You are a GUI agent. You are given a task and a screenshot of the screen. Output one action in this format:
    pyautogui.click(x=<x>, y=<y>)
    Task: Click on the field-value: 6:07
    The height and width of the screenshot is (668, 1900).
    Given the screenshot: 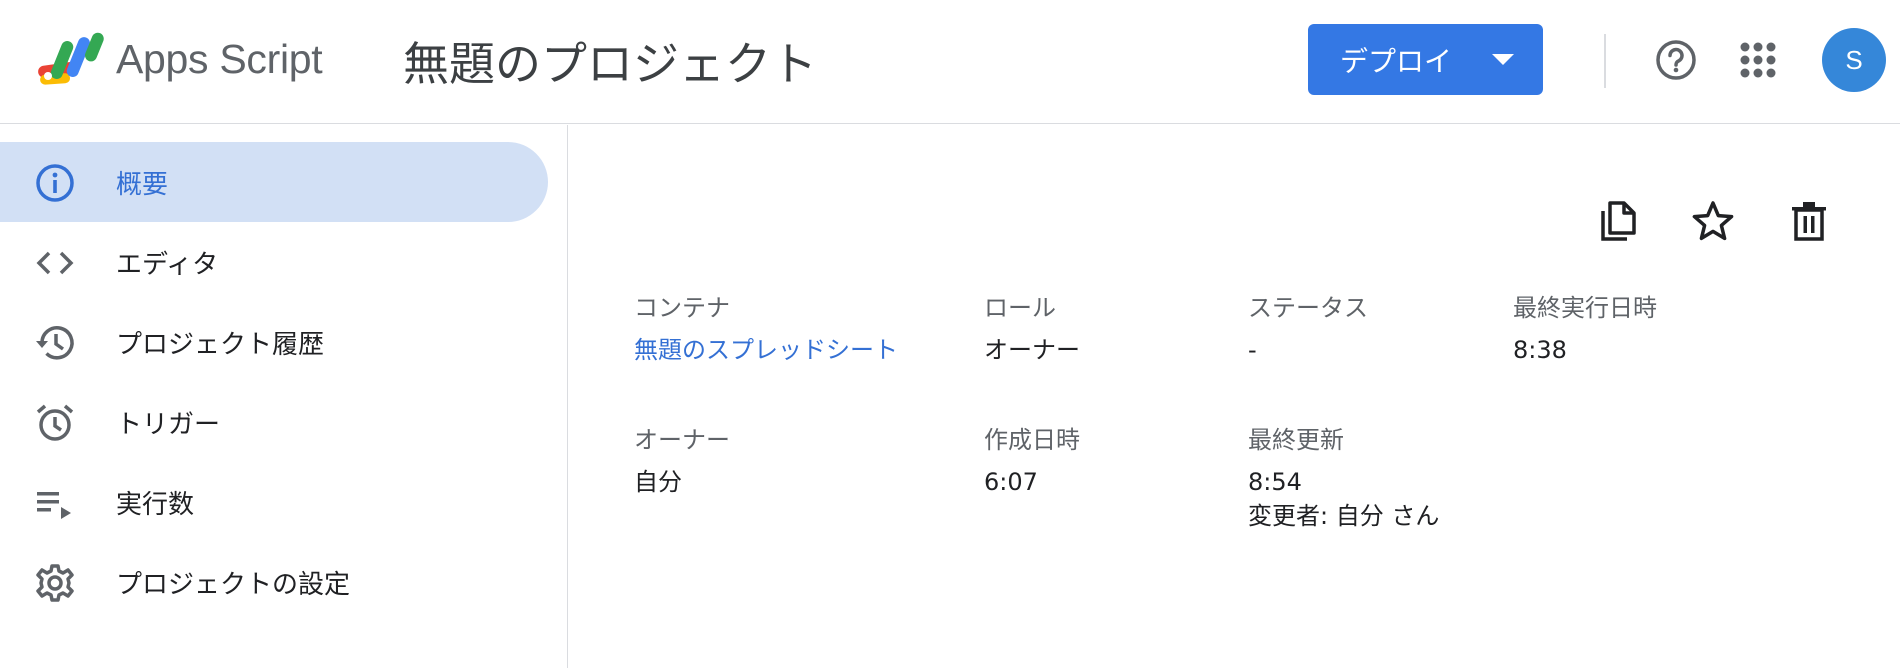 What is the action you would take?
    pyautogui.click(x=1011, y=482)
    